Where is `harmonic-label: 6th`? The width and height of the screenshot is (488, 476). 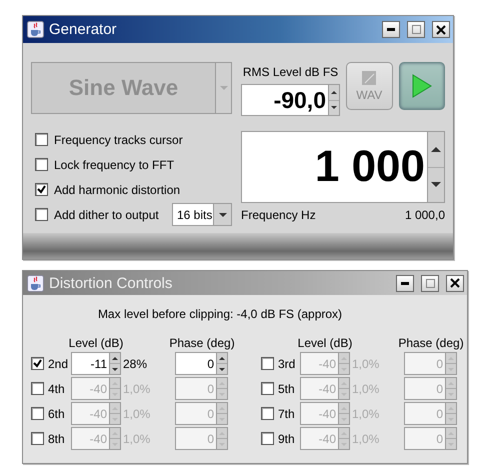
harmonic-label: 6th is located at coordinates (56, 413).